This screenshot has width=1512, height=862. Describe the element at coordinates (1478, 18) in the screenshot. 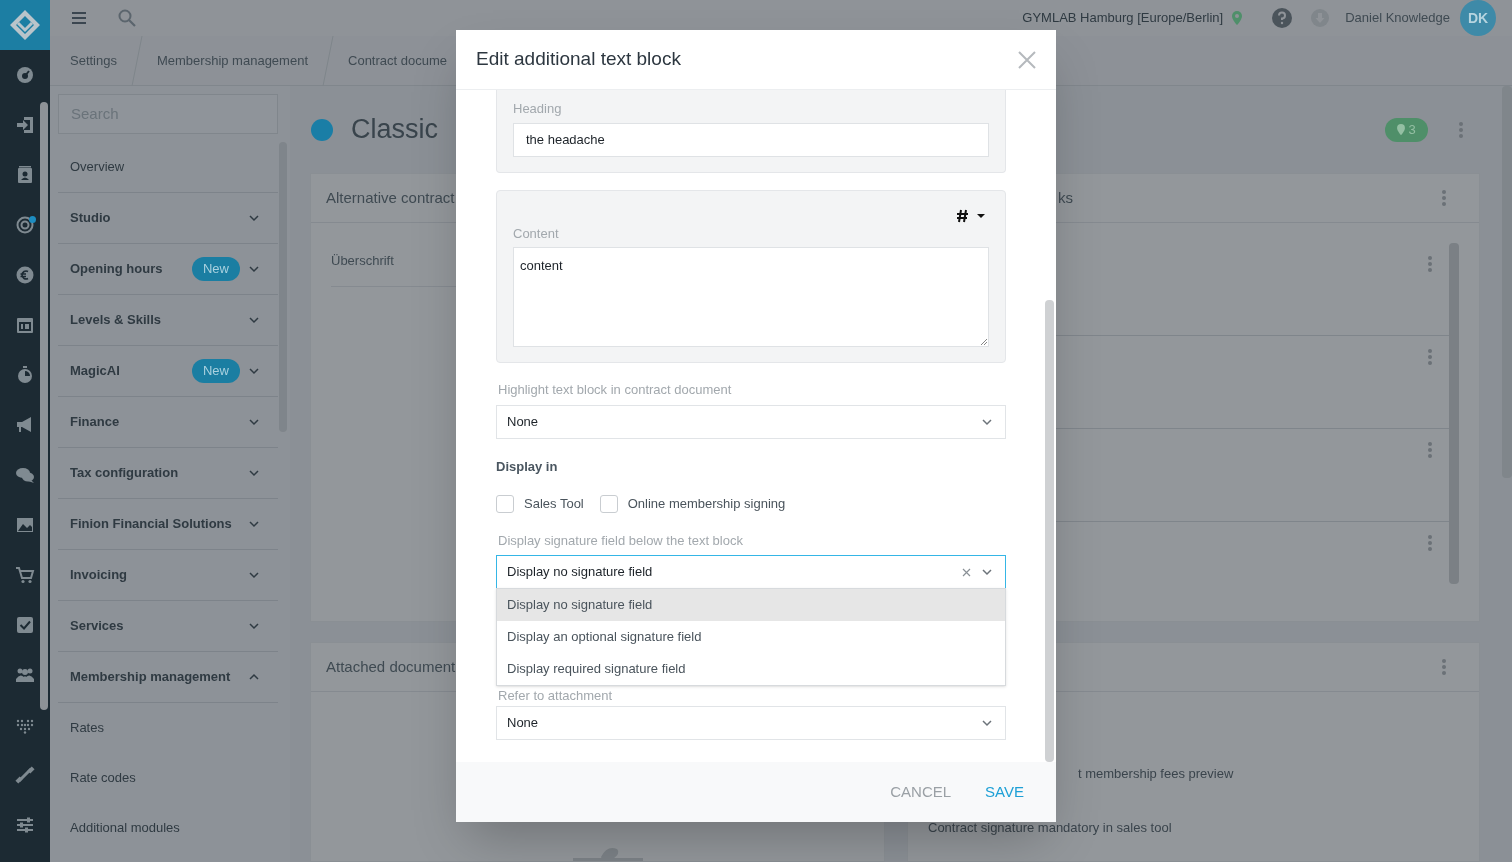

I see `user-avatar: DK` at that location.